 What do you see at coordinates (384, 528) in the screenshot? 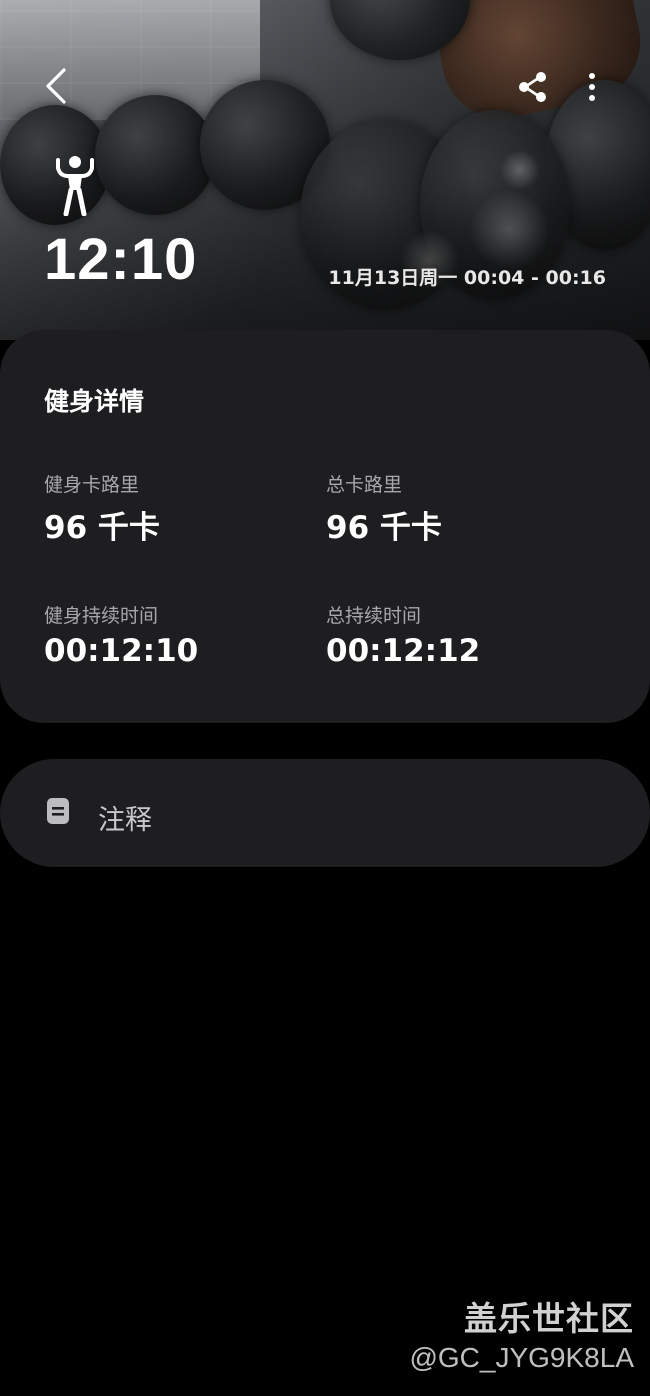
I see `total-calories-value: 96 千卡` at bounding box center [384, 528].